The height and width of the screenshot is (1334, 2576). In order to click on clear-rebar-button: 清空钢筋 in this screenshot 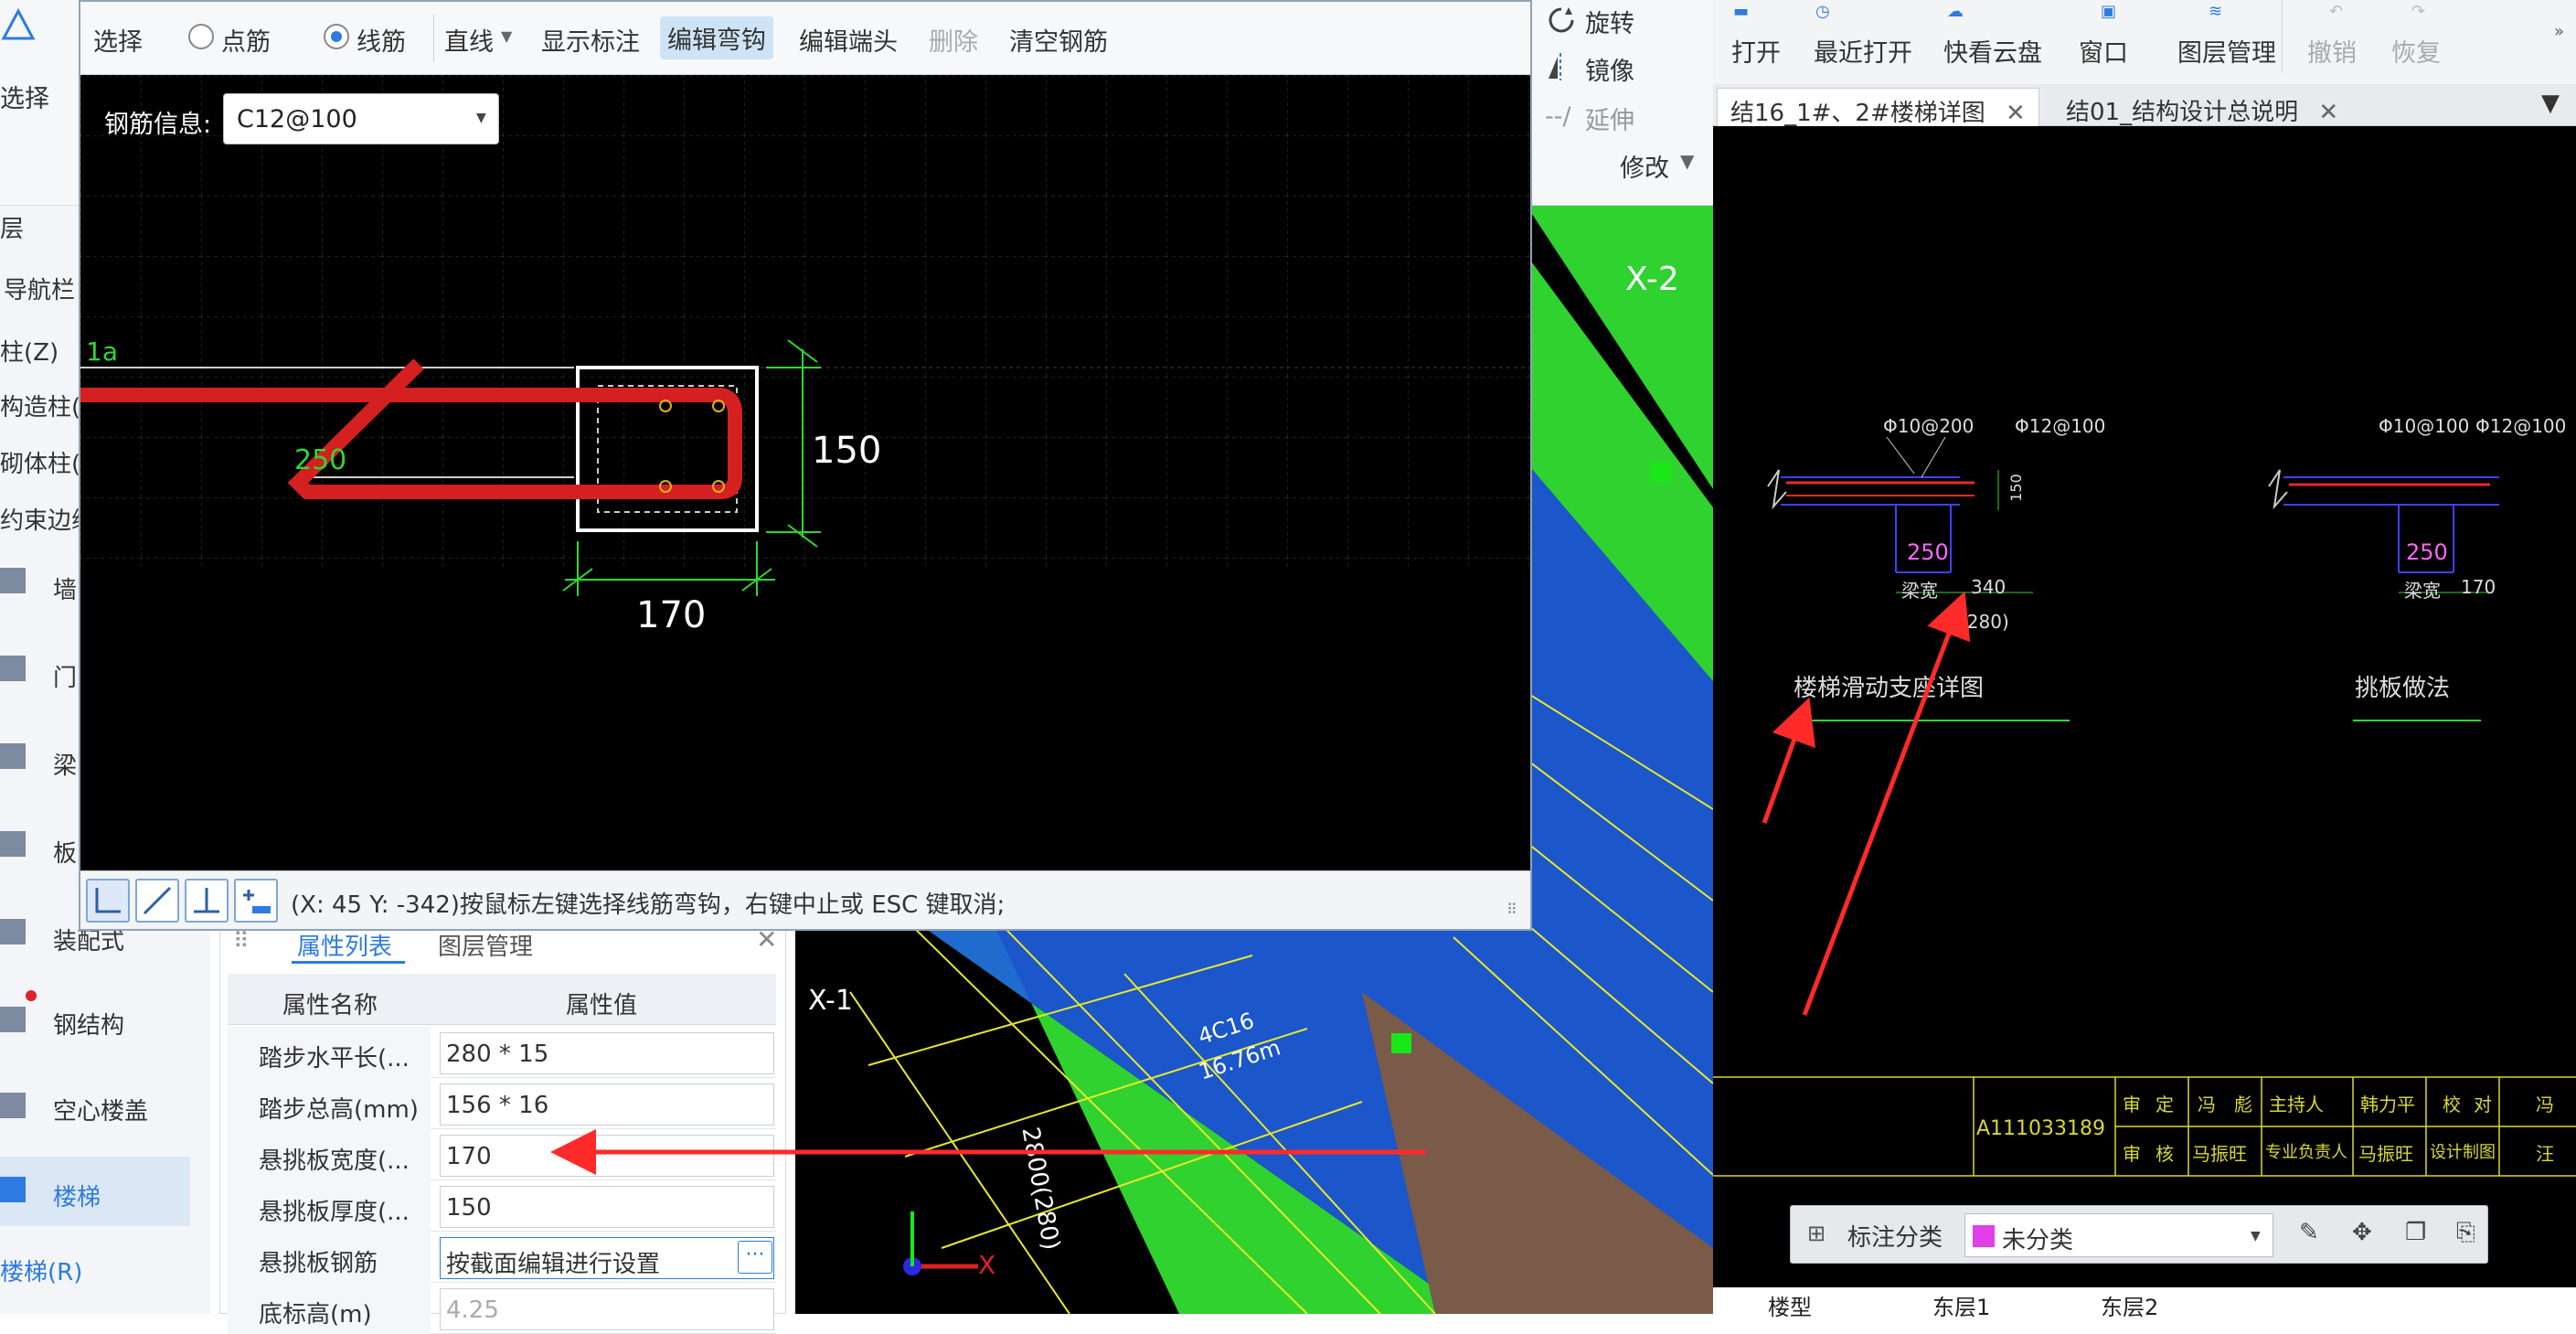, I will do `click(1058, 40)`.